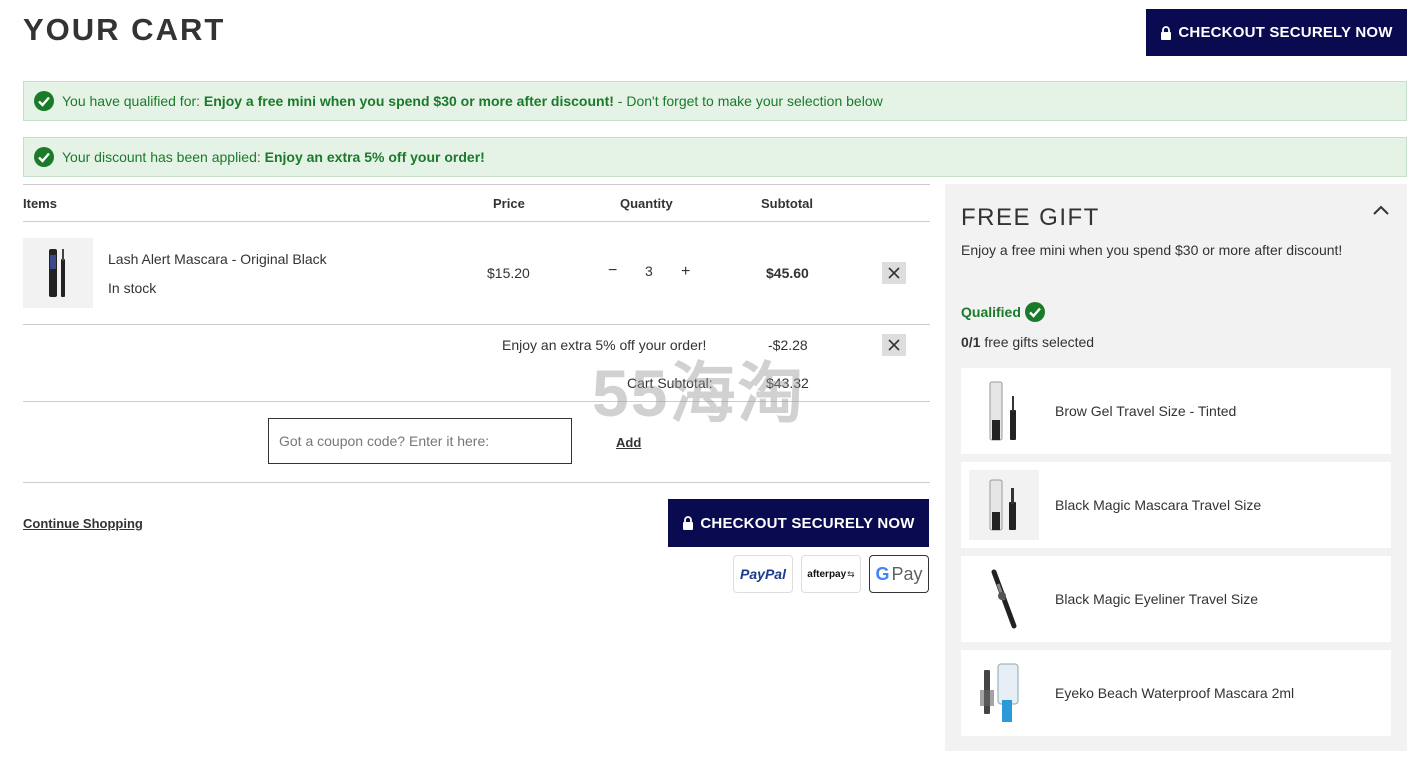 This screenshot has width=1412, height=765. What do you see at coordinates (1030, 217) in the screenshot?
I see `free-gift-title: FREE GIFT` at bounding box center [1030, 217].